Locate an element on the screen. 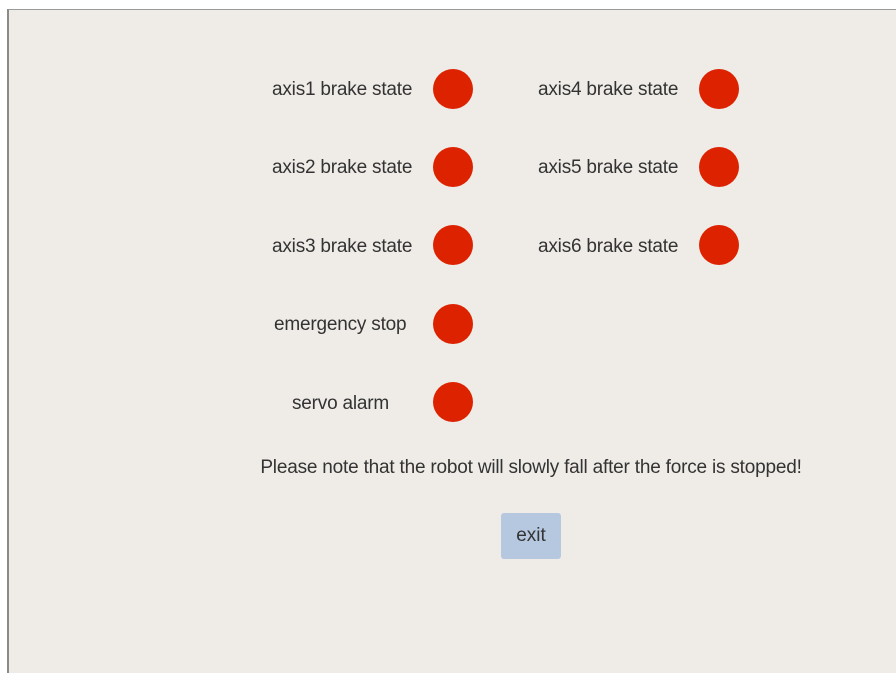  exit-button: exit is located at coordinates (531, 536).